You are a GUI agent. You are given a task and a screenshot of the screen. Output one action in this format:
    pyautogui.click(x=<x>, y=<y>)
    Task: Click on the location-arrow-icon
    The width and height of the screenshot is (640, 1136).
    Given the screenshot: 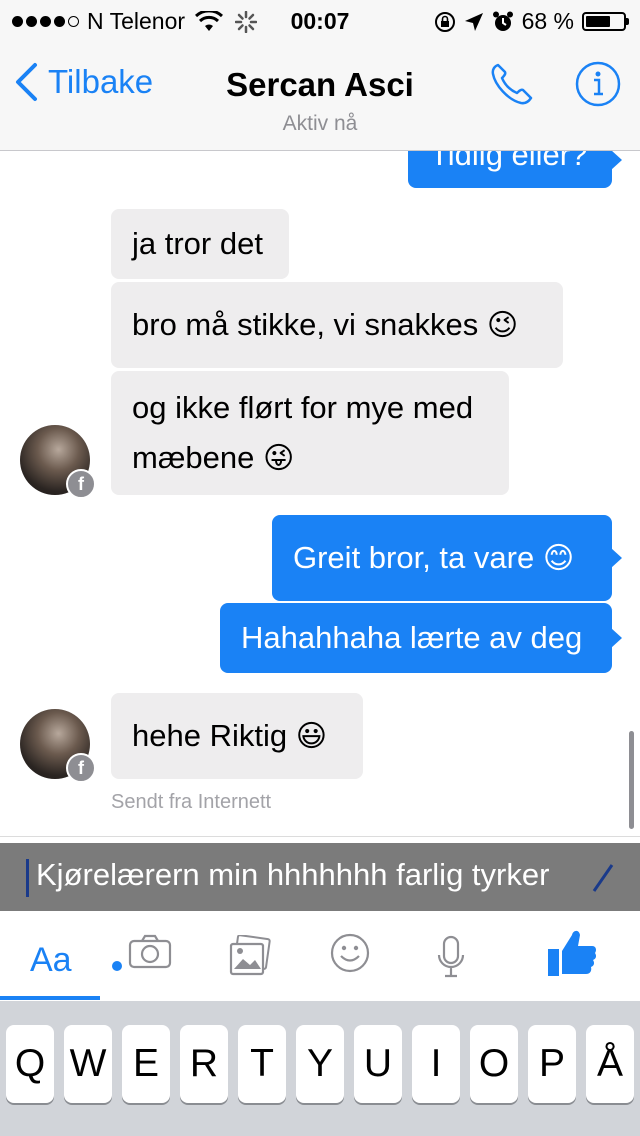 What is the action you would take?
    pyautogui.click(x=473, y=21)
    